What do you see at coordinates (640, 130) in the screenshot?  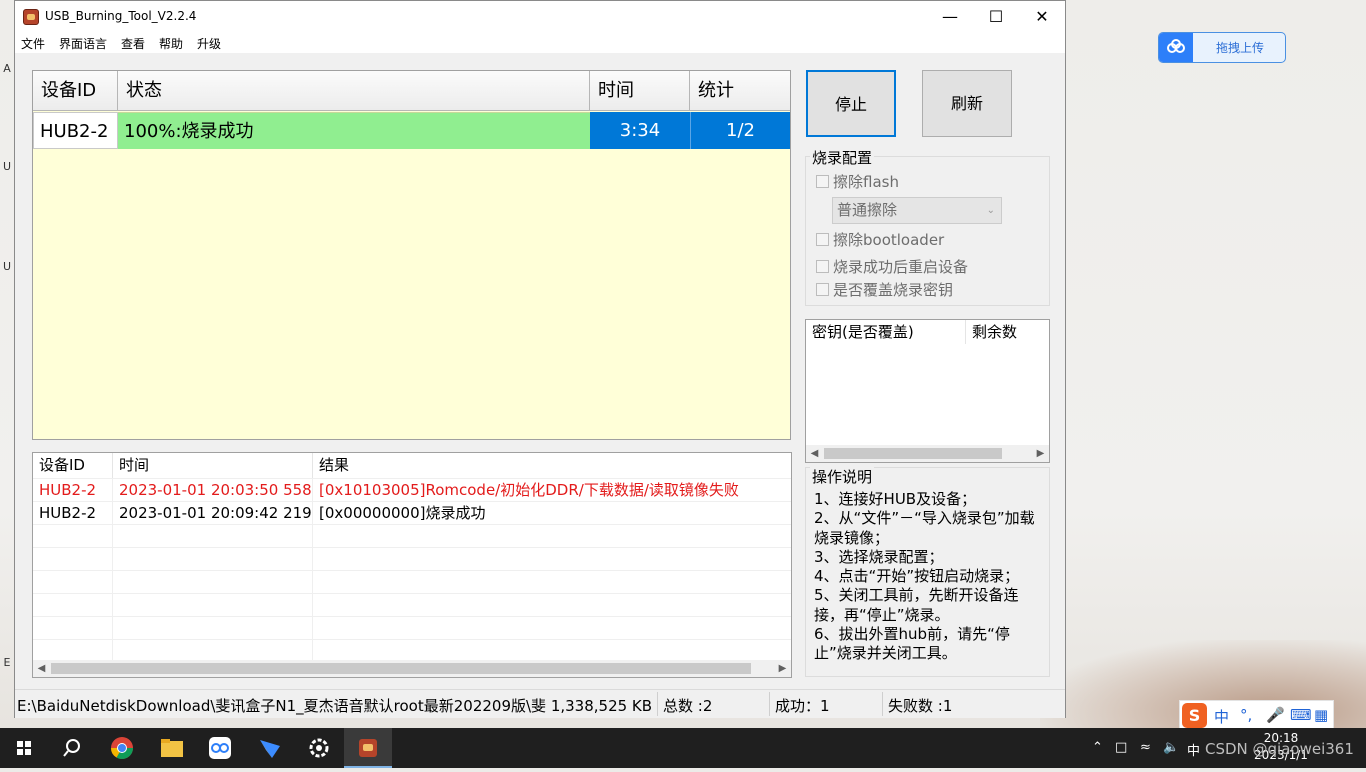 I see `device-time-cell: 3:34` at bounding box center [640, 130].